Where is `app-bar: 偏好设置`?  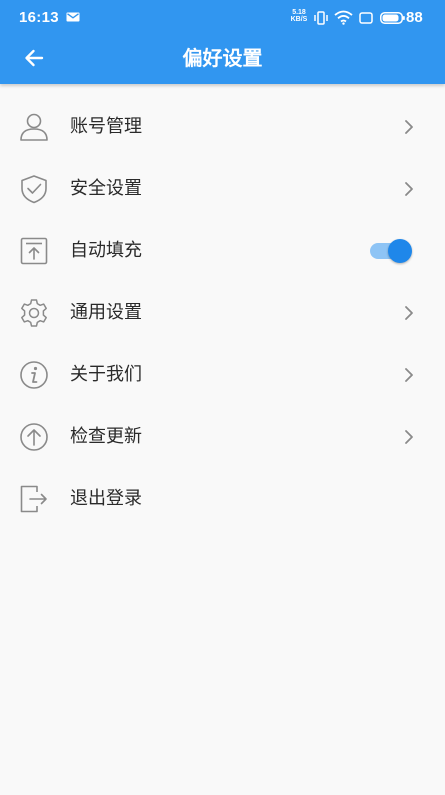 app-bar: 偏好设置 is located at coordinates (222, 58).